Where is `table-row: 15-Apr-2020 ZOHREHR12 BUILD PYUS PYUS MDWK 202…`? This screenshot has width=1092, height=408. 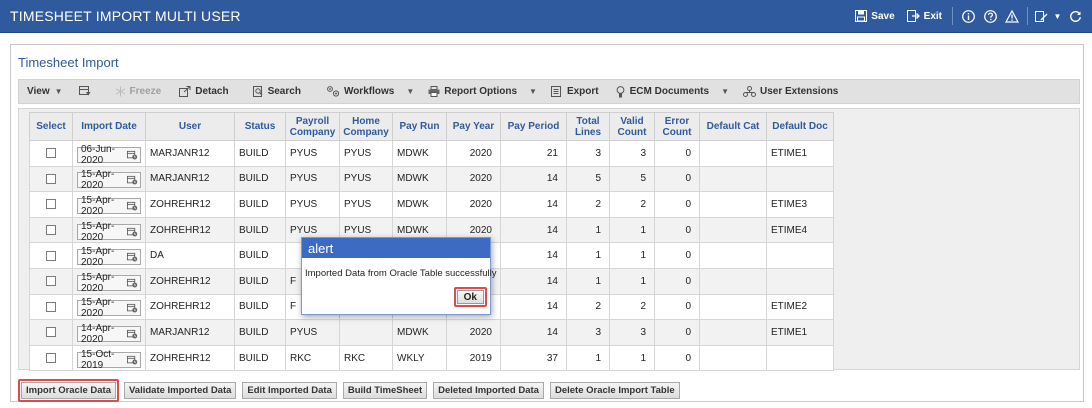 table-row: 15-Apr-2020 ZOHREHR12 BUILD PYUS PYUS MDWK 202… is located at coordinates (431, 204).